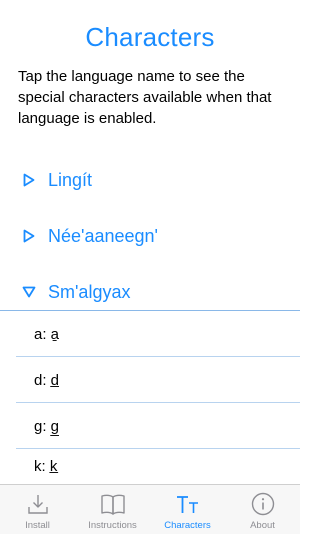 The width and height of the screenshot is (320, 534). Describe the element at coordinates (113, 504) in the screenshot. I see `book-icon` at that location.